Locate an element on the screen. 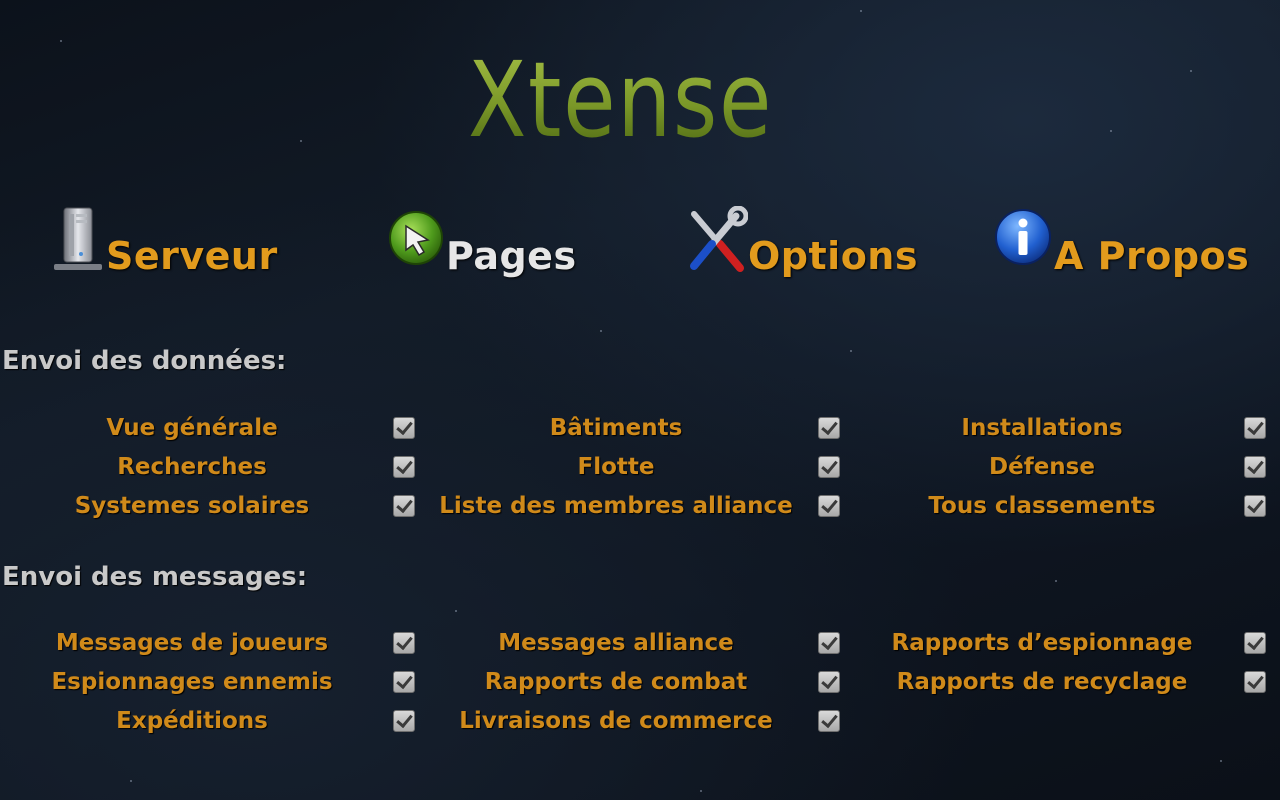  info-icon is located at coordinates (1023, 239).